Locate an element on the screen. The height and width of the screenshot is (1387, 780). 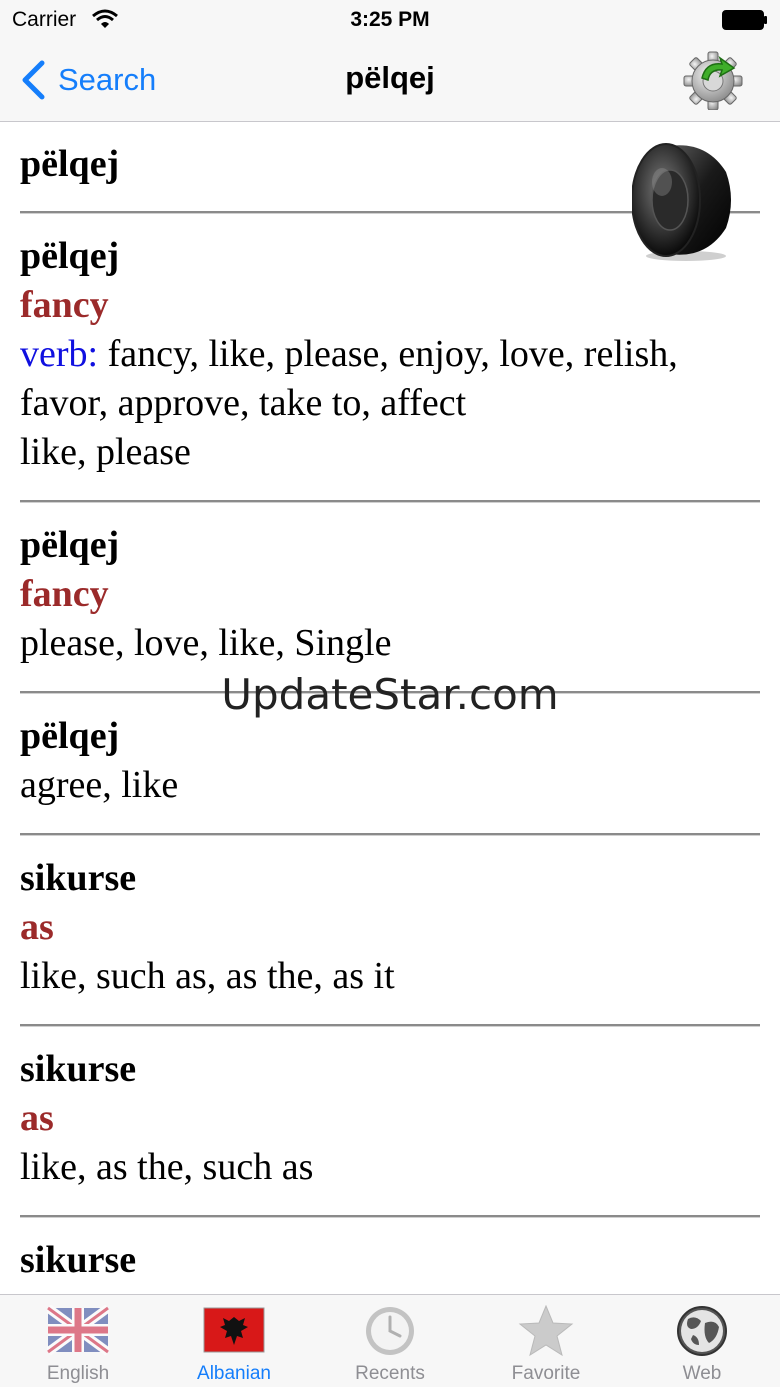
tab-label: Favorite is located at coordinates (546, 1373).